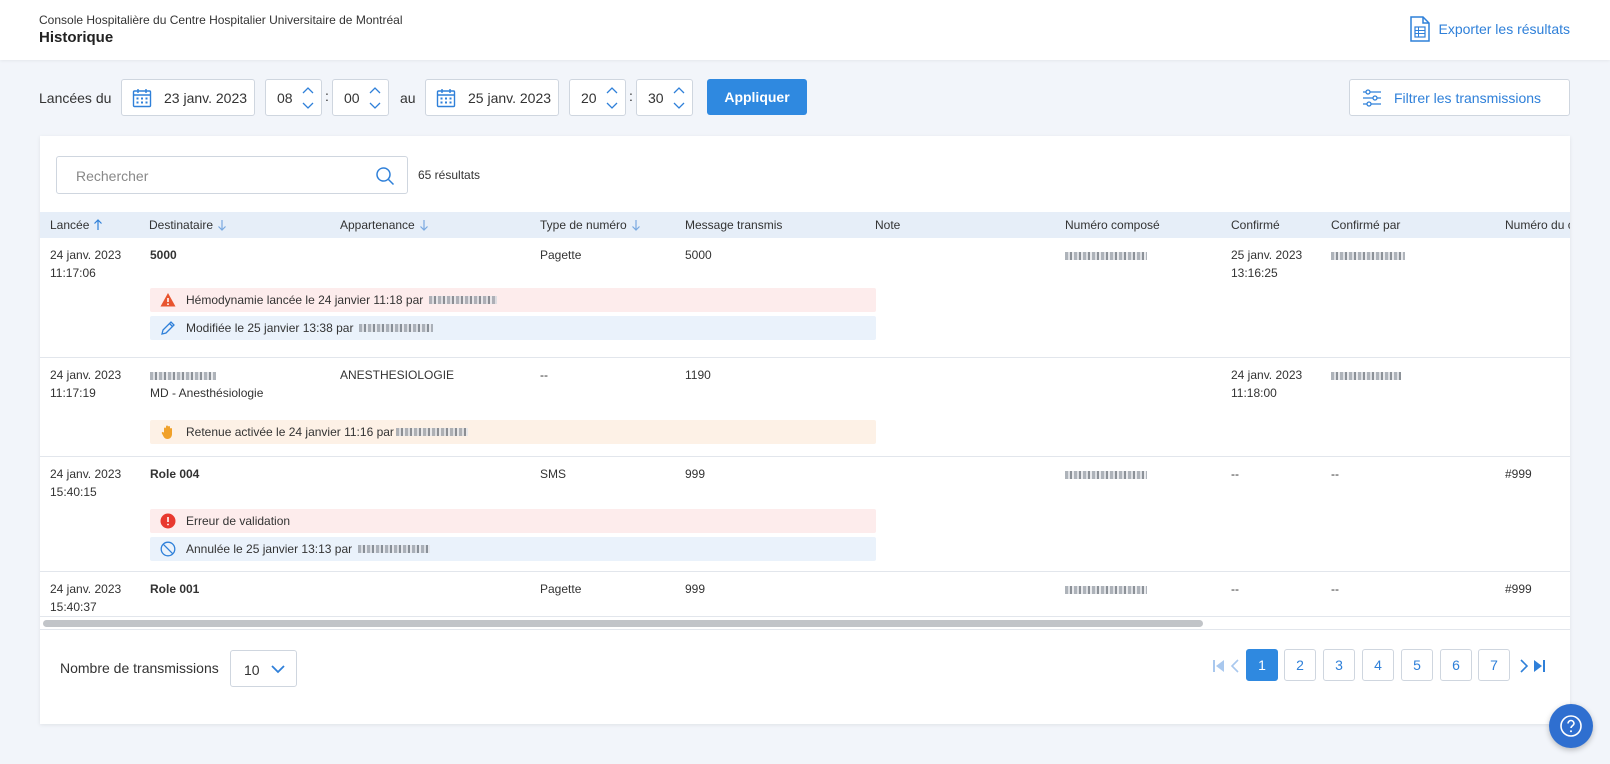 The image size is (1610, 764). What do you see at coordinates (1494, 665) in the screenshot?
I see `page-button-7: 7` at bounding box center [1494, 665].